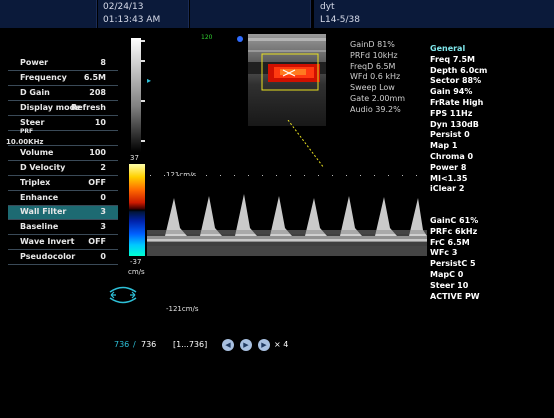 This screenshot has height=418, width=554. I want to click on control-label: Frequency, so click(43, 77).